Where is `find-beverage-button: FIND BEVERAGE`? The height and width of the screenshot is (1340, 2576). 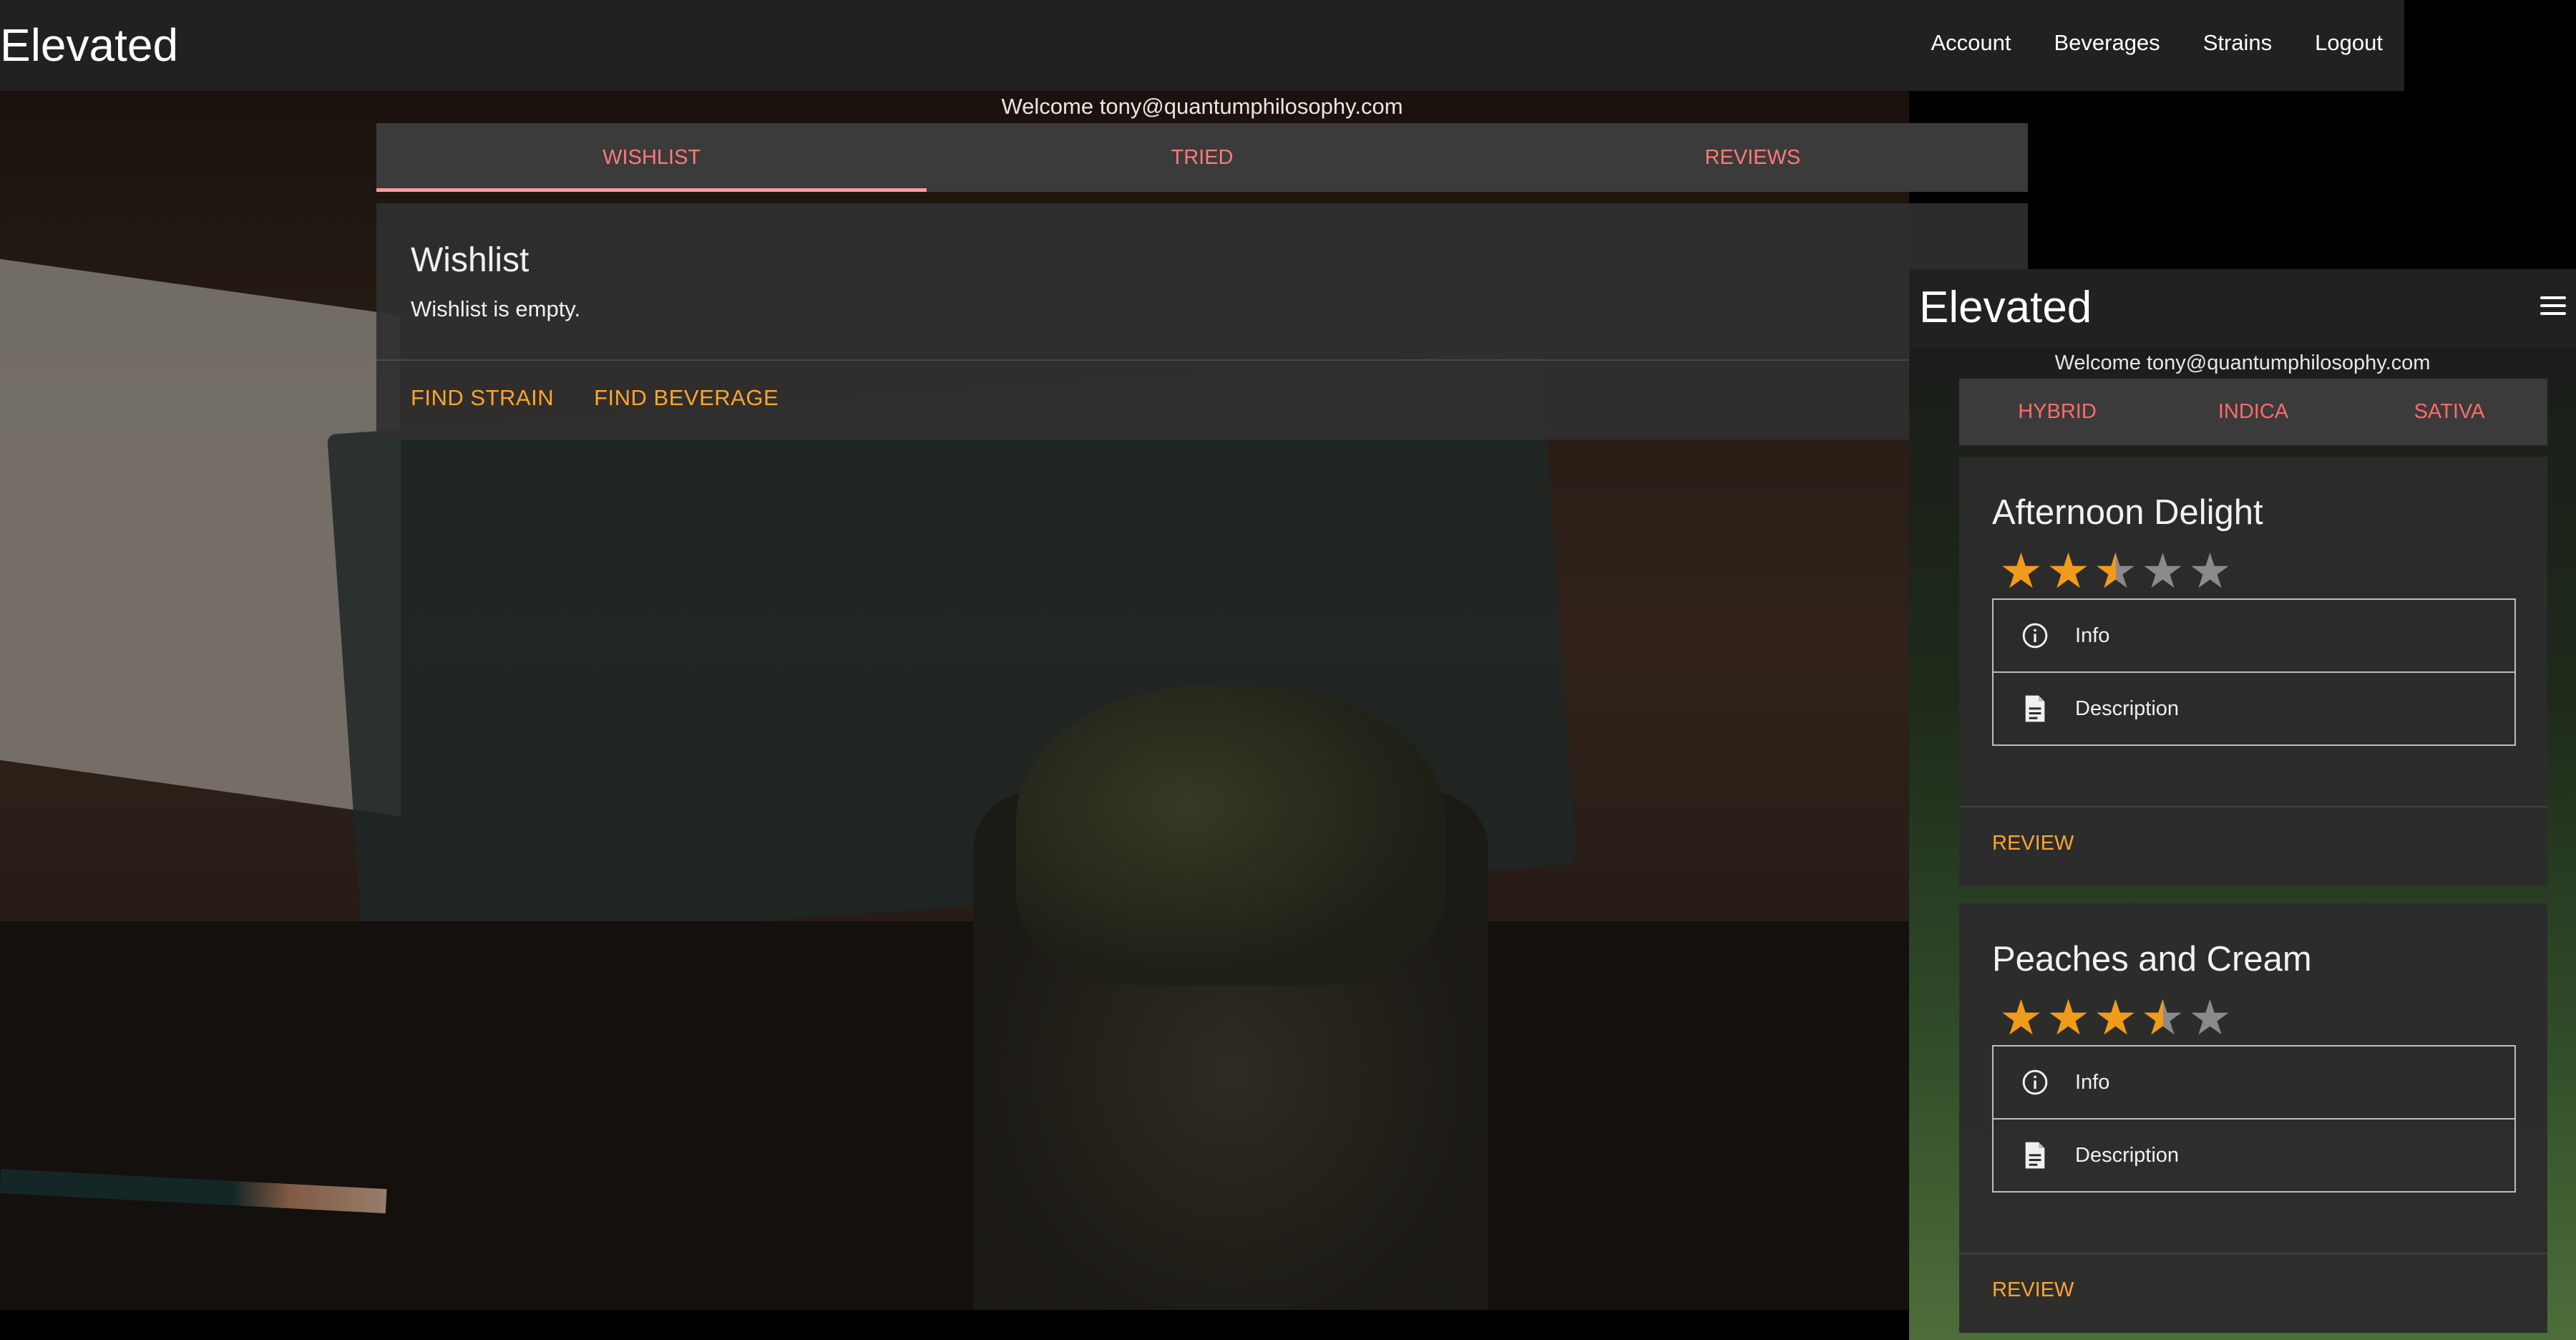
find-beverage-button: FIND BEVERAGE is located at coordinates (686, 398).